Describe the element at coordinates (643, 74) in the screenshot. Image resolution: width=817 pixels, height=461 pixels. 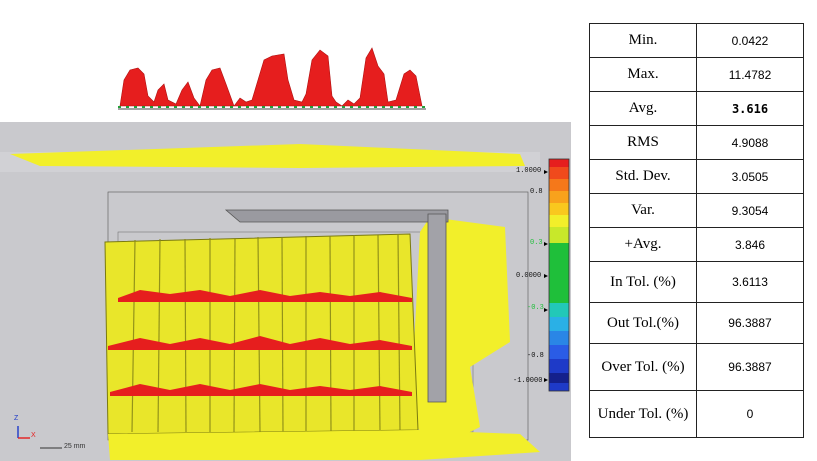
I see `stat-label: Max.` at that location.